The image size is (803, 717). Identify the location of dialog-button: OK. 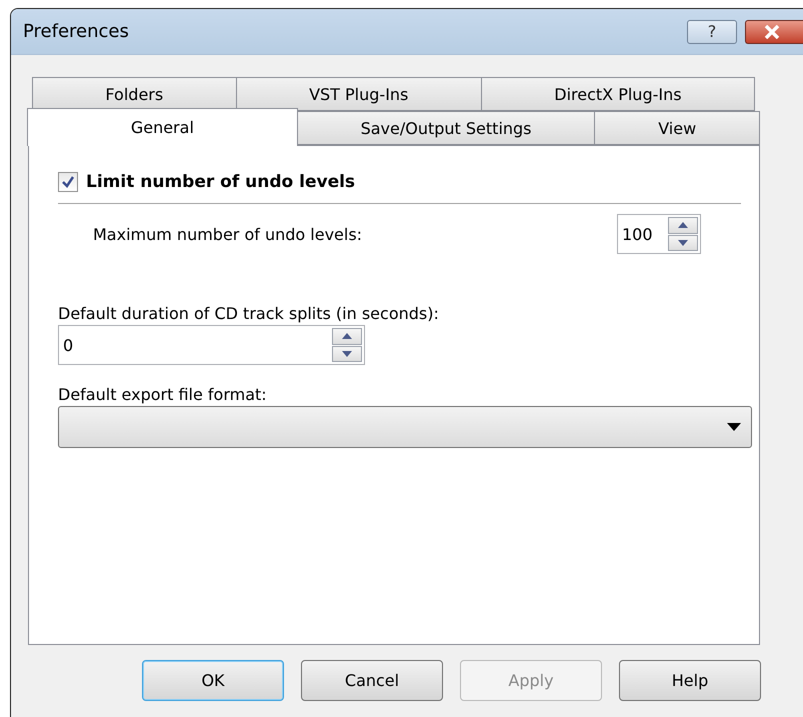
(213, 680).